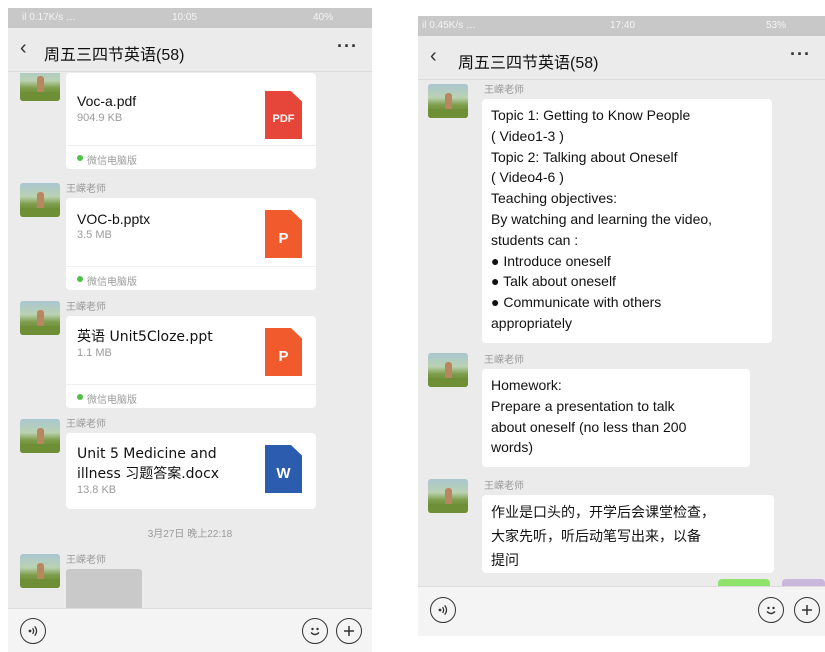 The width and height of the screenshot is (825, 652). I want to click on file-message: 英语 Unit5Cloze.ppt 1.1 MB P 微信电脑版, so click(191, 362).